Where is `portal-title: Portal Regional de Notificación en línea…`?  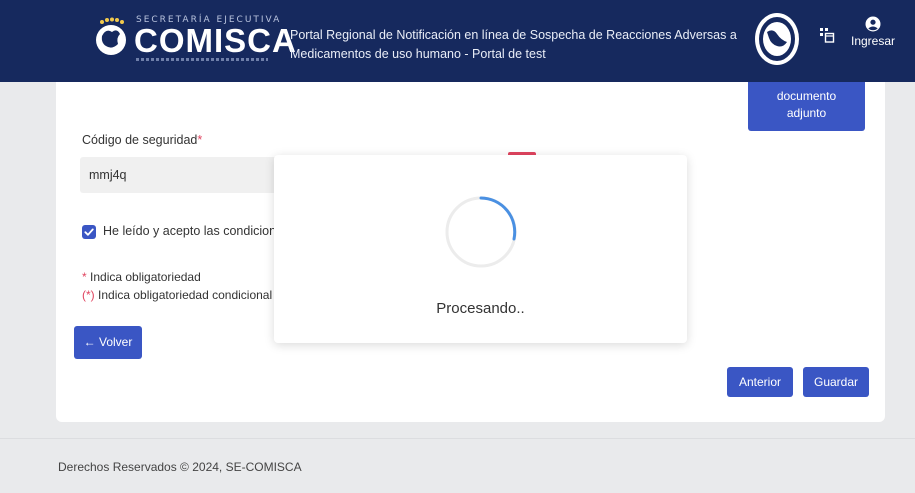 portal-title: Portal Regional de Notificación en línea… is located at coordinates (520, 45).